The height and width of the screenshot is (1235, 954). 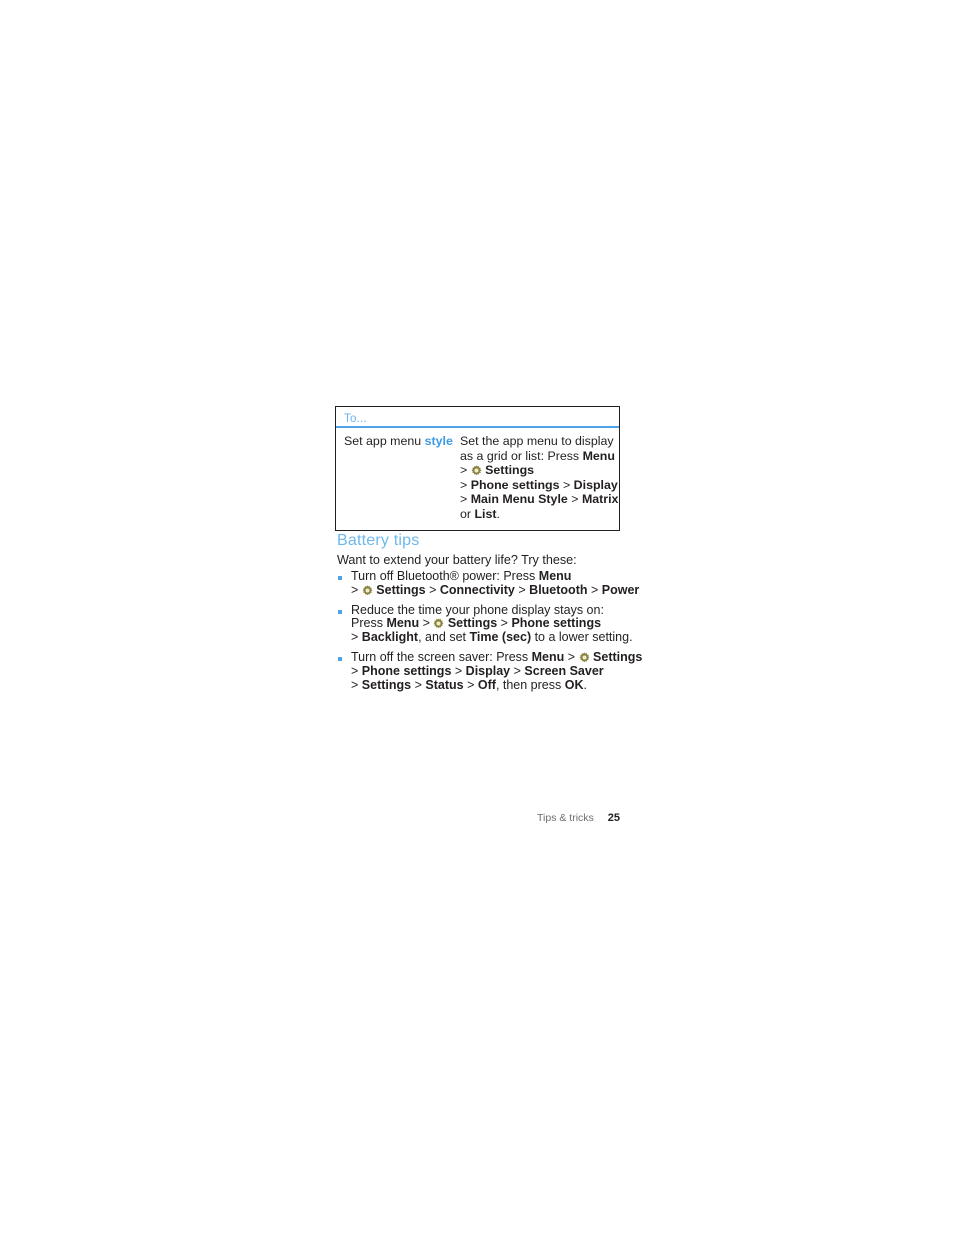 What do you see at coordinates (565, 818) in the screenshot?
I see `footer-section-label: Tips & tricks` at bounding box center [565, 818].